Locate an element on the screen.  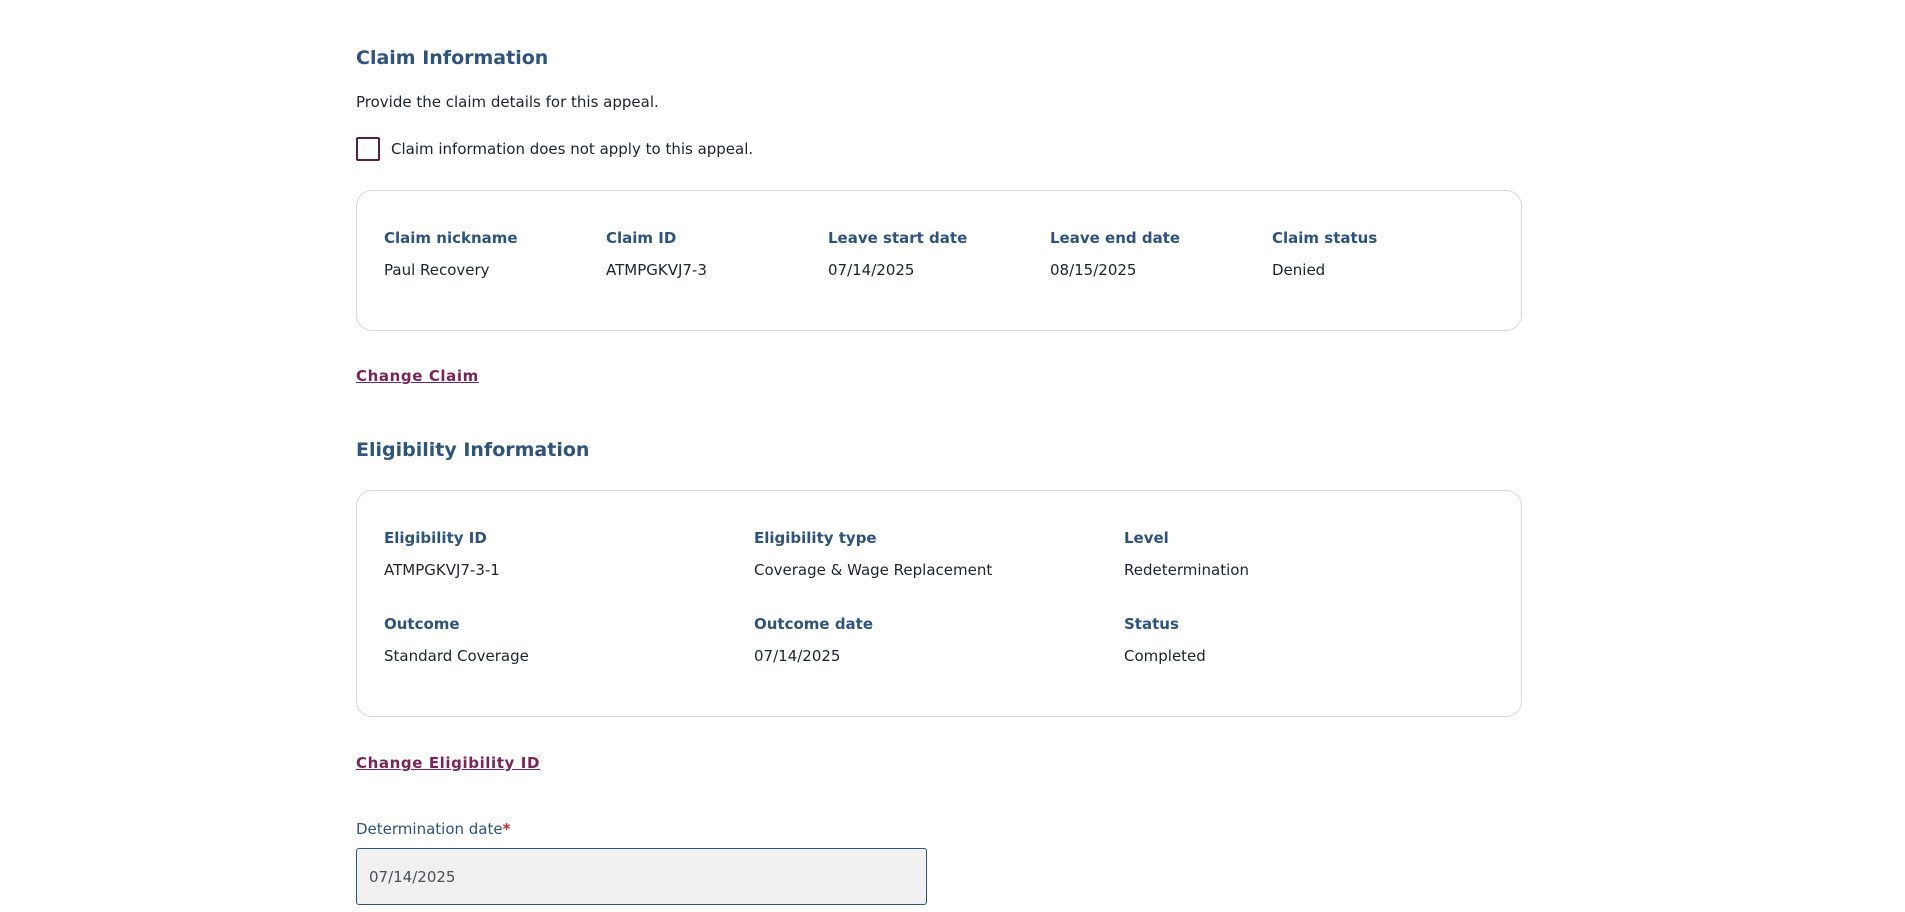
claim-status-field: Claim status Denied is located at coordinates (1324, 254).